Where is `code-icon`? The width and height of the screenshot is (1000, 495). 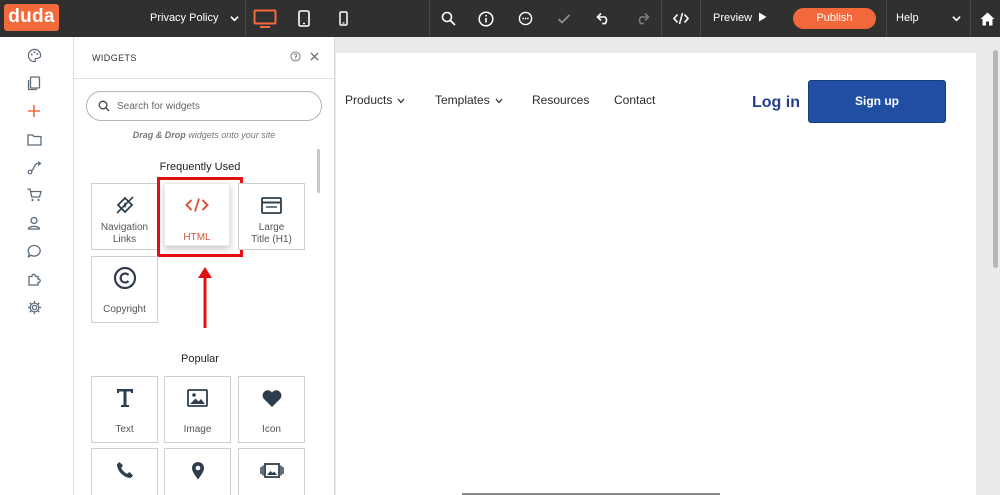
code-icon is located at coordinates (681, 18).